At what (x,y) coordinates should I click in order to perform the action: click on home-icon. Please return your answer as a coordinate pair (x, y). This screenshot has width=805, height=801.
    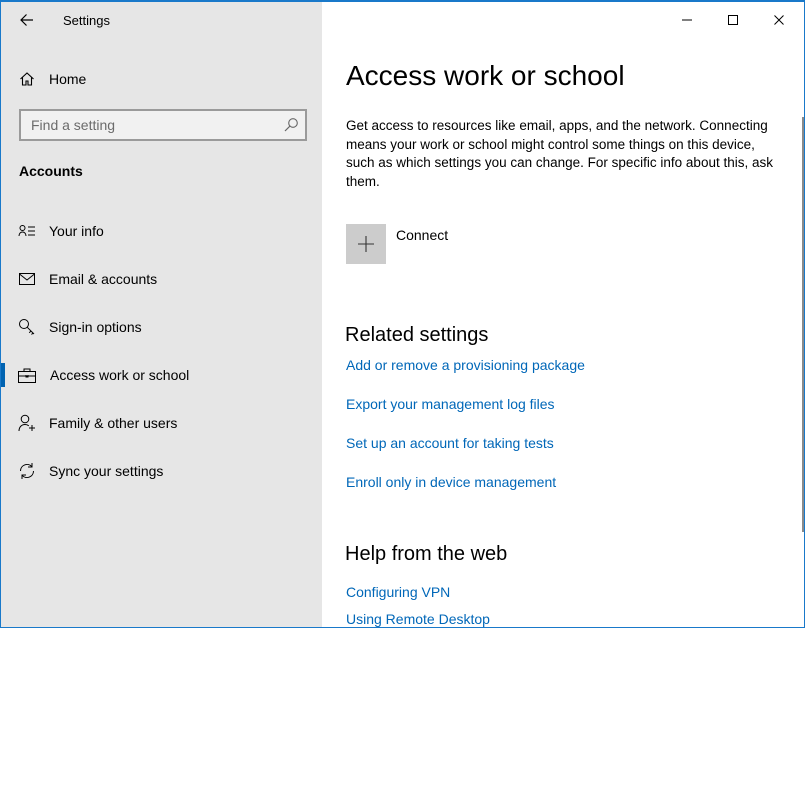
    Looking at the image, I should click on (27, 79).